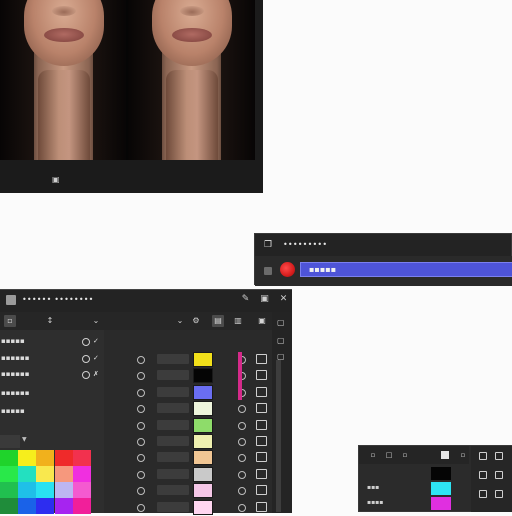 The width and height of the screenshot is (512, 516). What do you see at coordinates (180, 321) in the screenshot?
I see `toolbar-icon-3: ⌄` at bounding box center [180, 321].